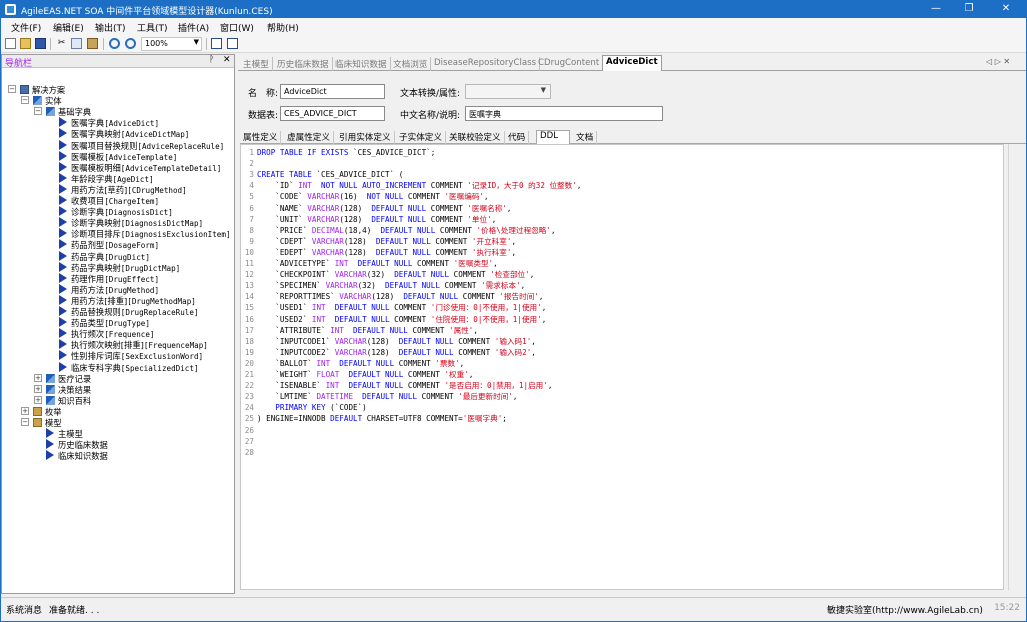 The width and height of the screenshot is (1027, 622). What do you see at coordinates (522, 186) in the screenshot?
I see `code-token: '记录ID，大于0 的32 位整数'` at bounding box center [522, 186].